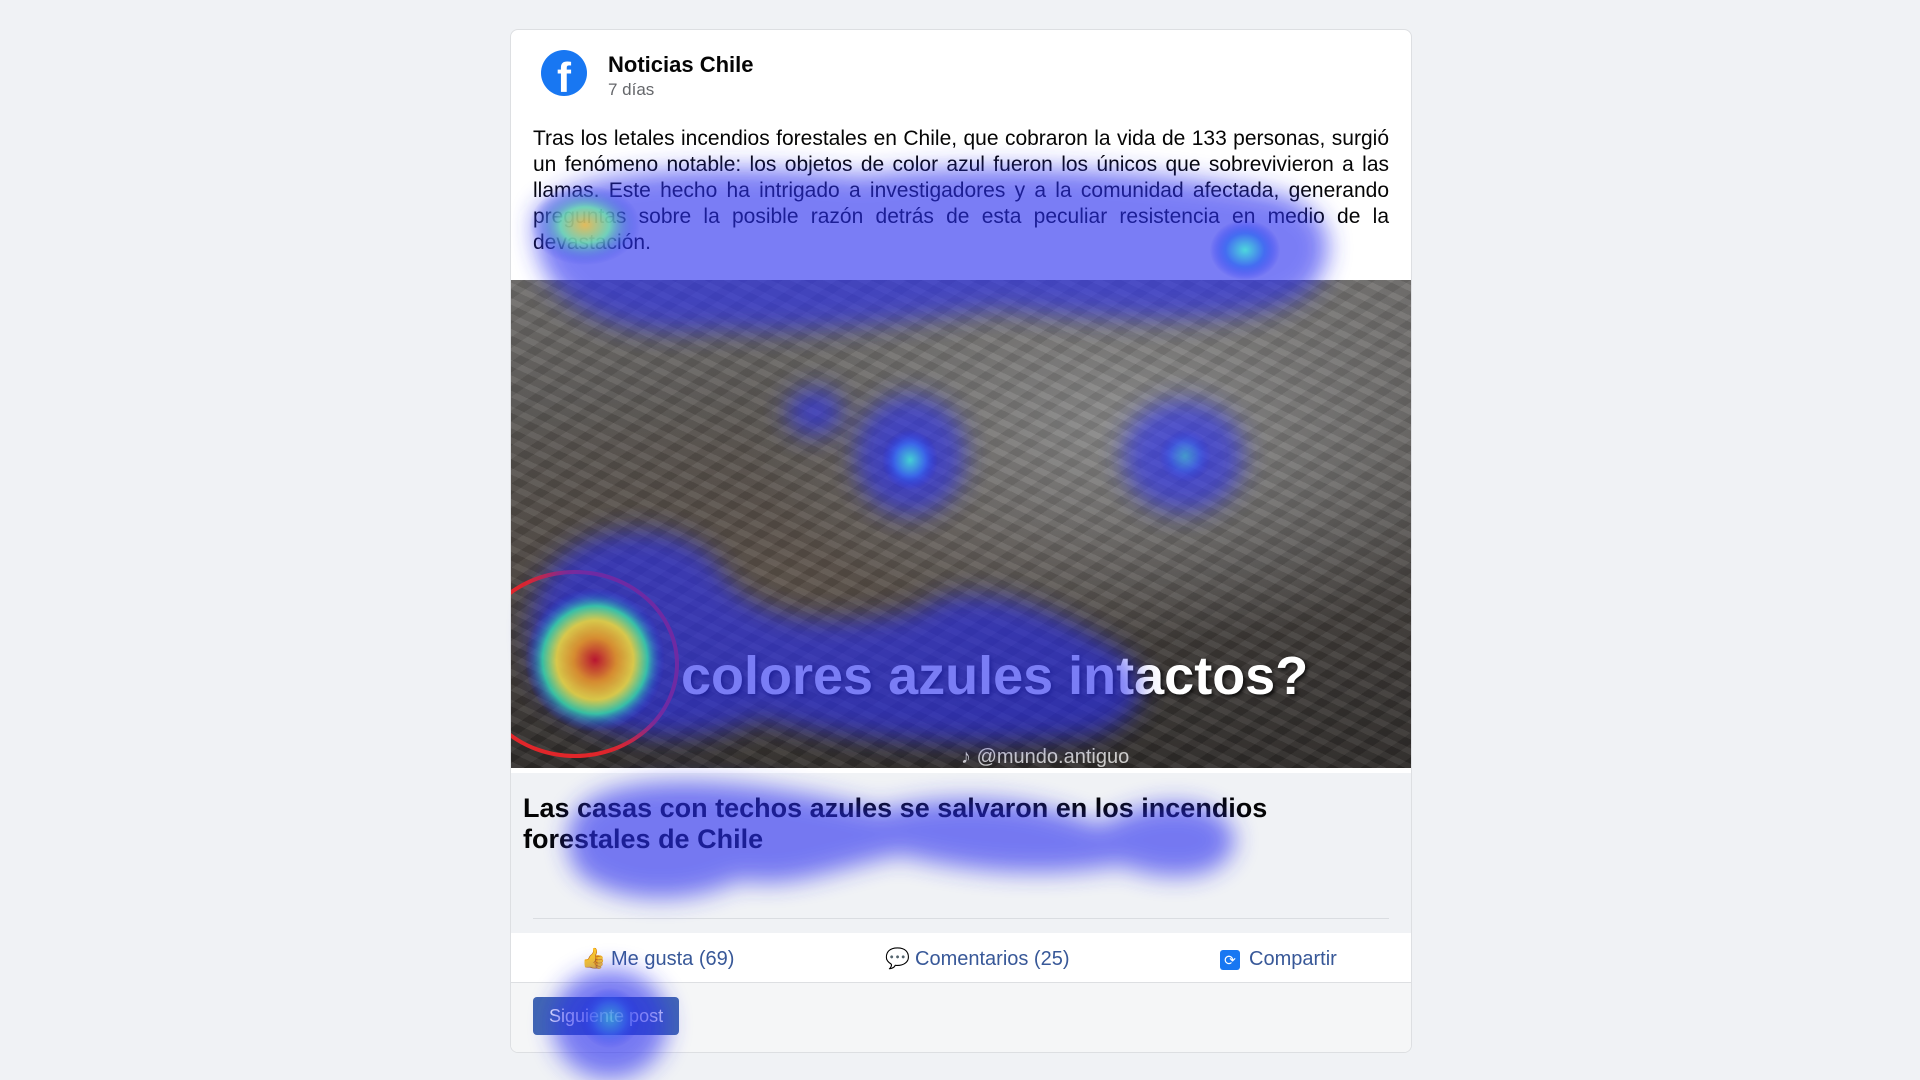  I want to click on comment-label: Comentarios (25), so click(992, 959).